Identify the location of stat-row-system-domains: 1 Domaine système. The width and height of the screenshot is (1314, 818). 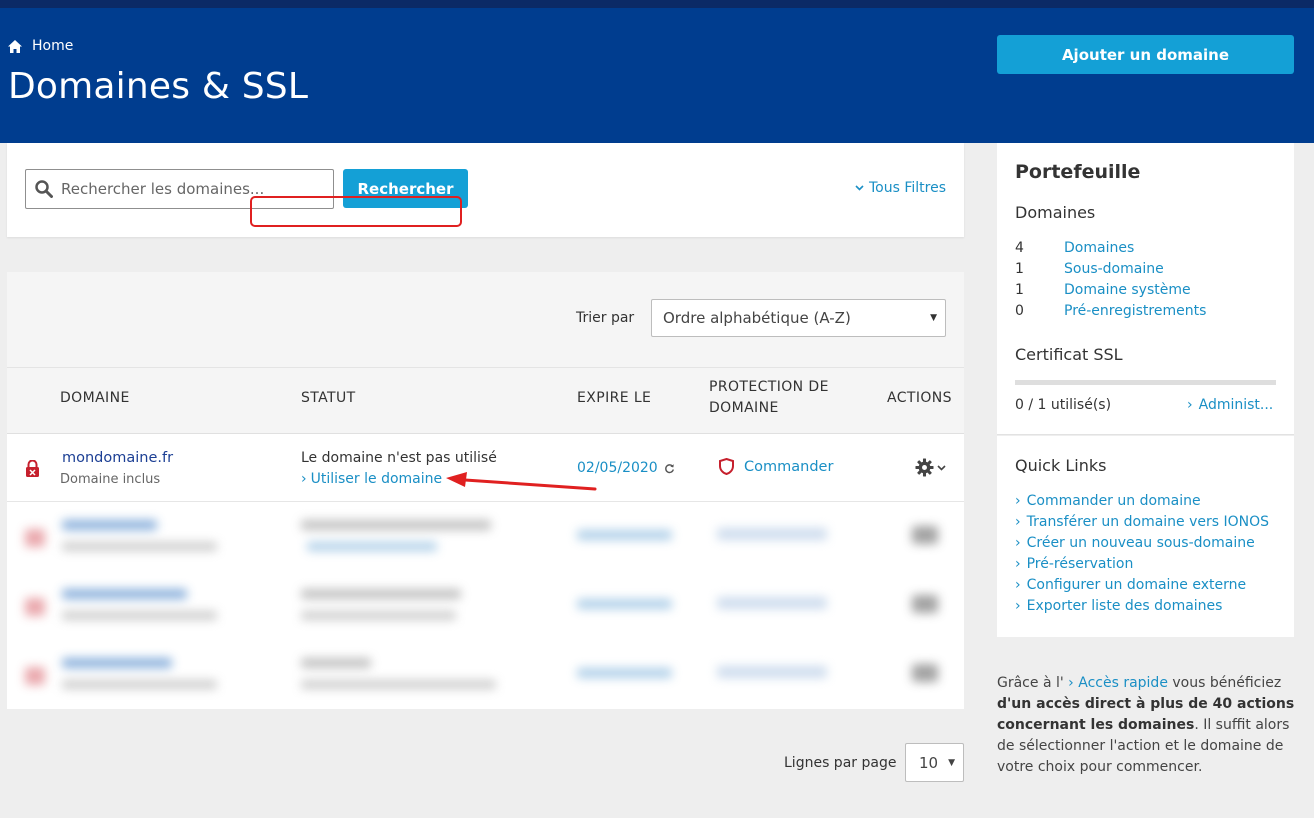
(1103, 290).